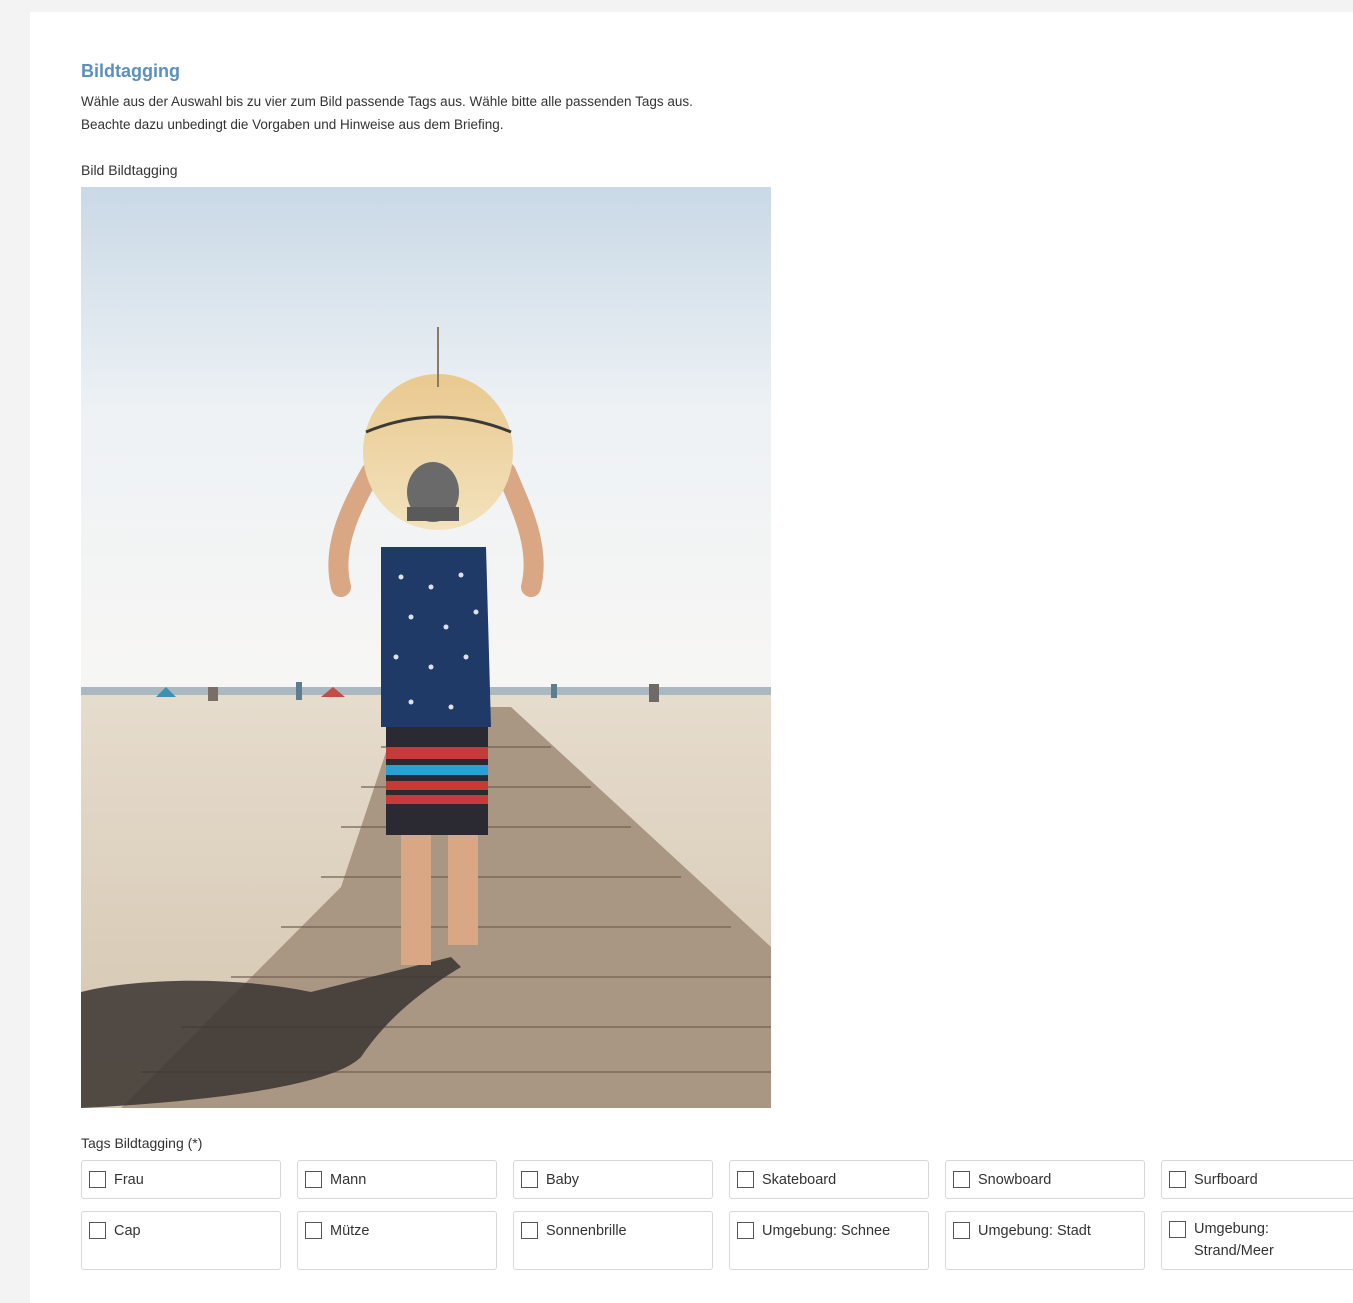 The height and width of the screenshot is (1303, 1353). I want to click on tag-option-umgebung-strand-meer: Umgebung: Strand/Meer, so click(1257, 1240).